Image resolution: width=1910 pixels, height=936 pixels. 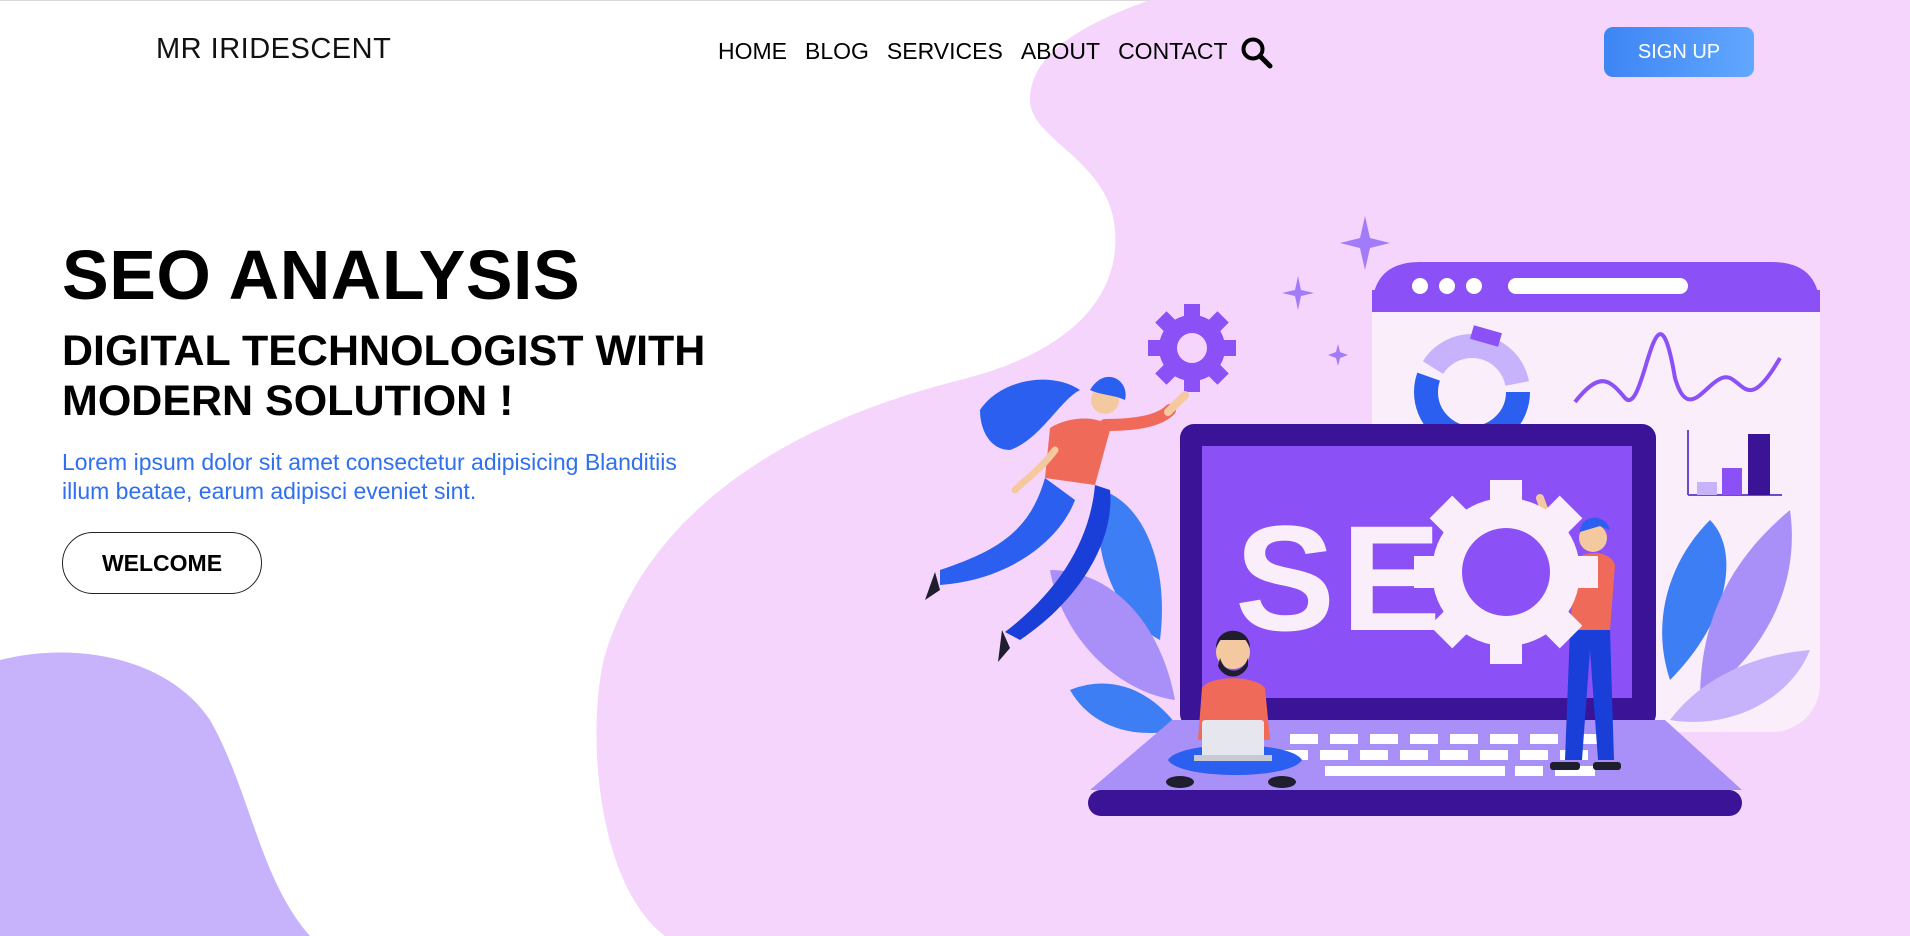 I want to click on main-nav: HOME BLOG SERVICES ABOUT CONTACT, so click(x=982, y=51).